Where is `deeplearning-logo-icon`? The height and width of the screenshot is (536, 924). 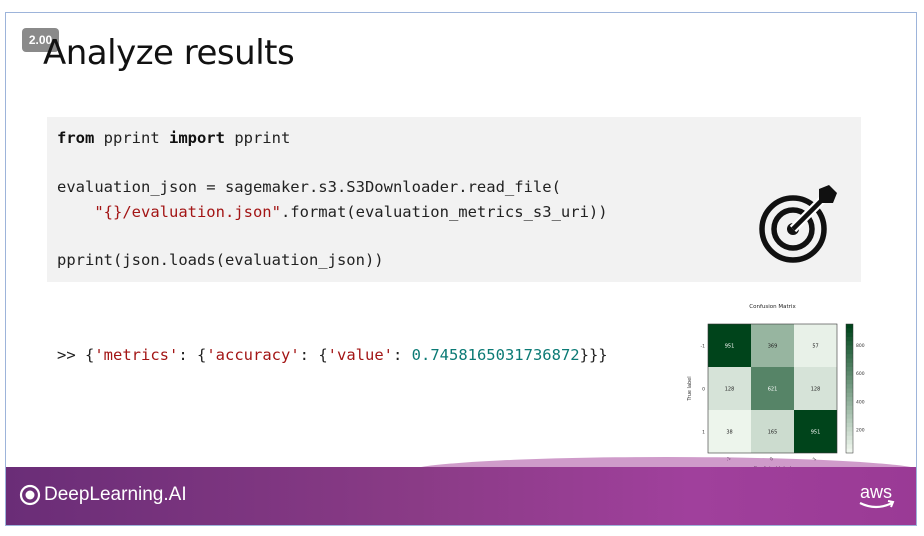
deeplearning-logo-icon is located at coordinates (30, 495).